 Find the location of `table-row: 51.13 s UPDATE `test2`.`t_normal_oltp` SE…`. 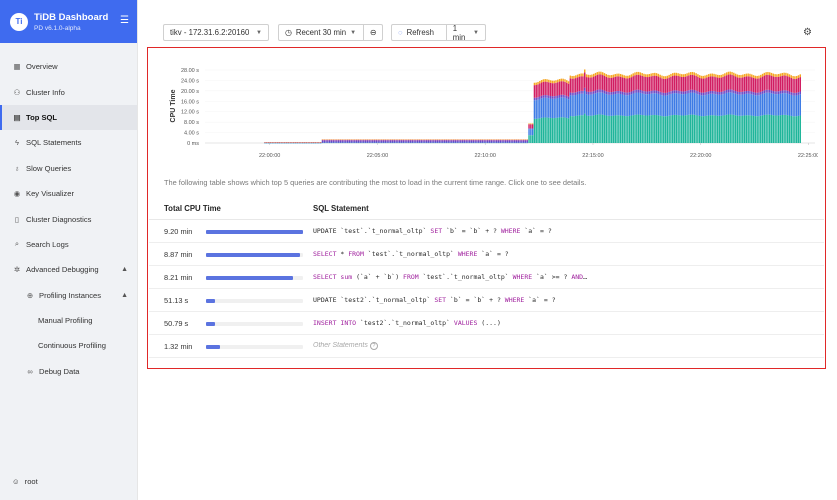

table-row: 51.13 s UPDATE `test2`.`t_normal_oltp` SE… is located at coordinates (486, 300).